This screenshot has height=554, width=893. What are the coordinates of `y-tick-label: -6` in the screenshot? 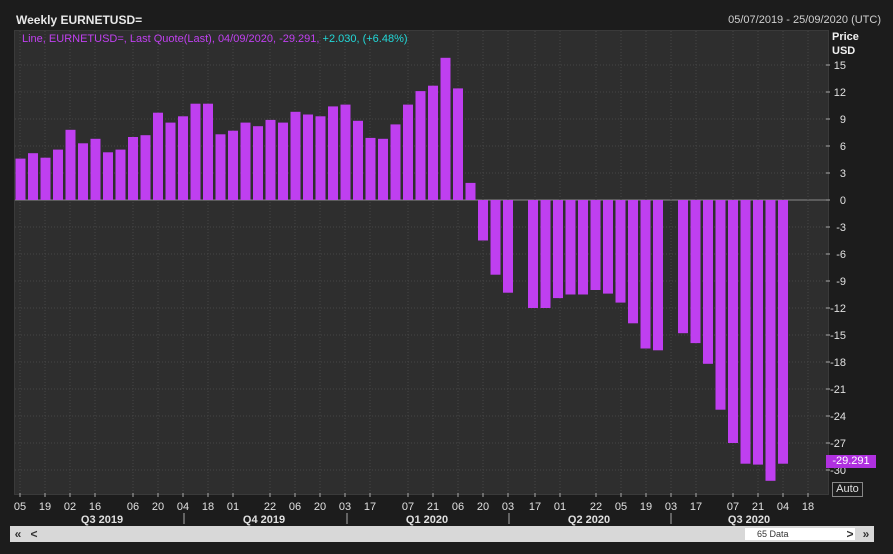 It's located at (841, 255).